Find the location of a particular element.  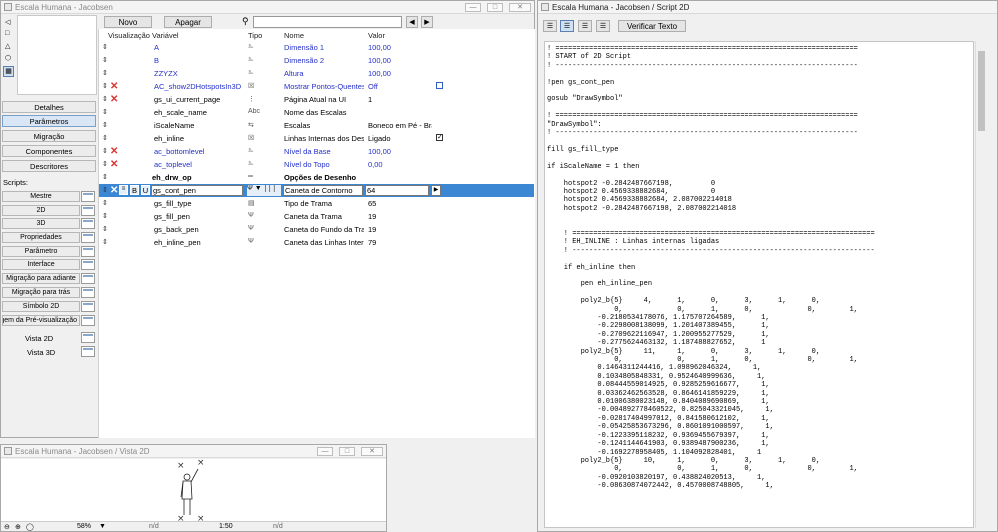

pointer-icon: ◁ is located at coordinates (7, 22).